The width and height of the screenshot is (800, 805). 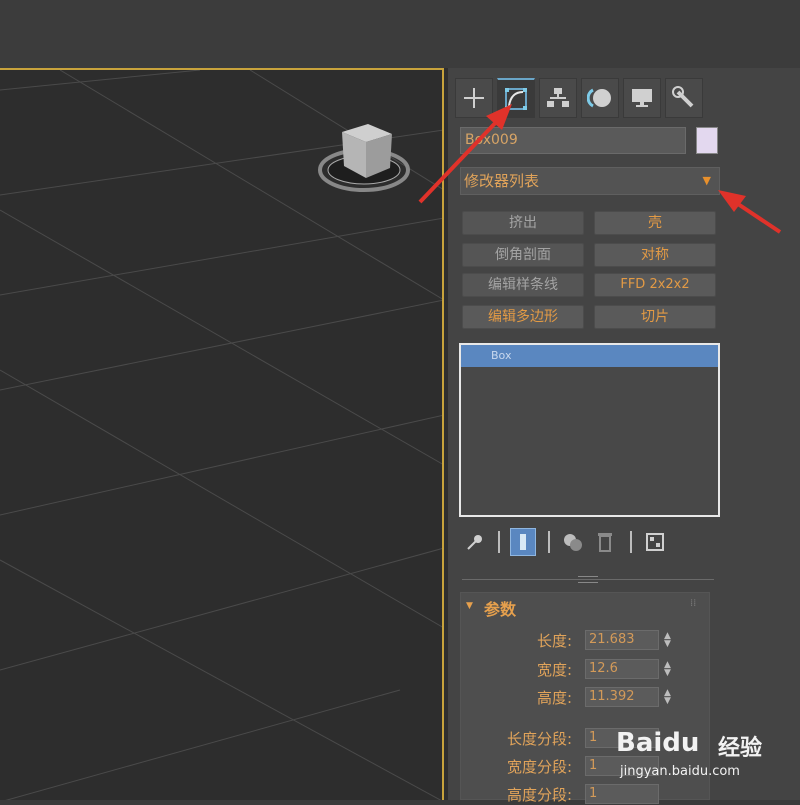 What do you see at coordinates (680, 771) in the screenshot?
I see `watermark-url: jingyan.baidu.com` at bounding box center [680, 771].